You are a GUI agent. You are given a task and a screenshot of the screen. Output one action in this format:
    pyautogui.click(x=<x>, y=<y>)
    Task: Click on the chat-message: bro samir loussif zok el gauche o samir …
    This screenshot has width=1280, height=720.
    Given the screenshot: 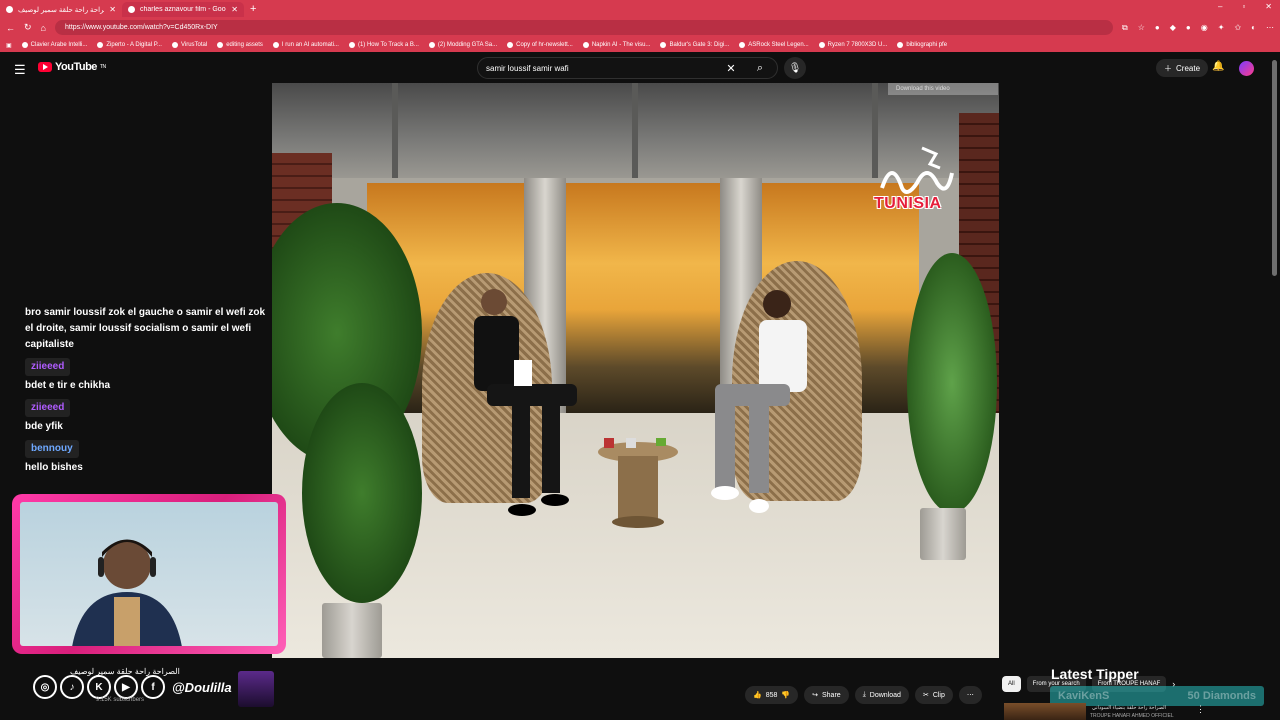 What is the action you would take?
    pyautogui.click(x=146, y=329)
    